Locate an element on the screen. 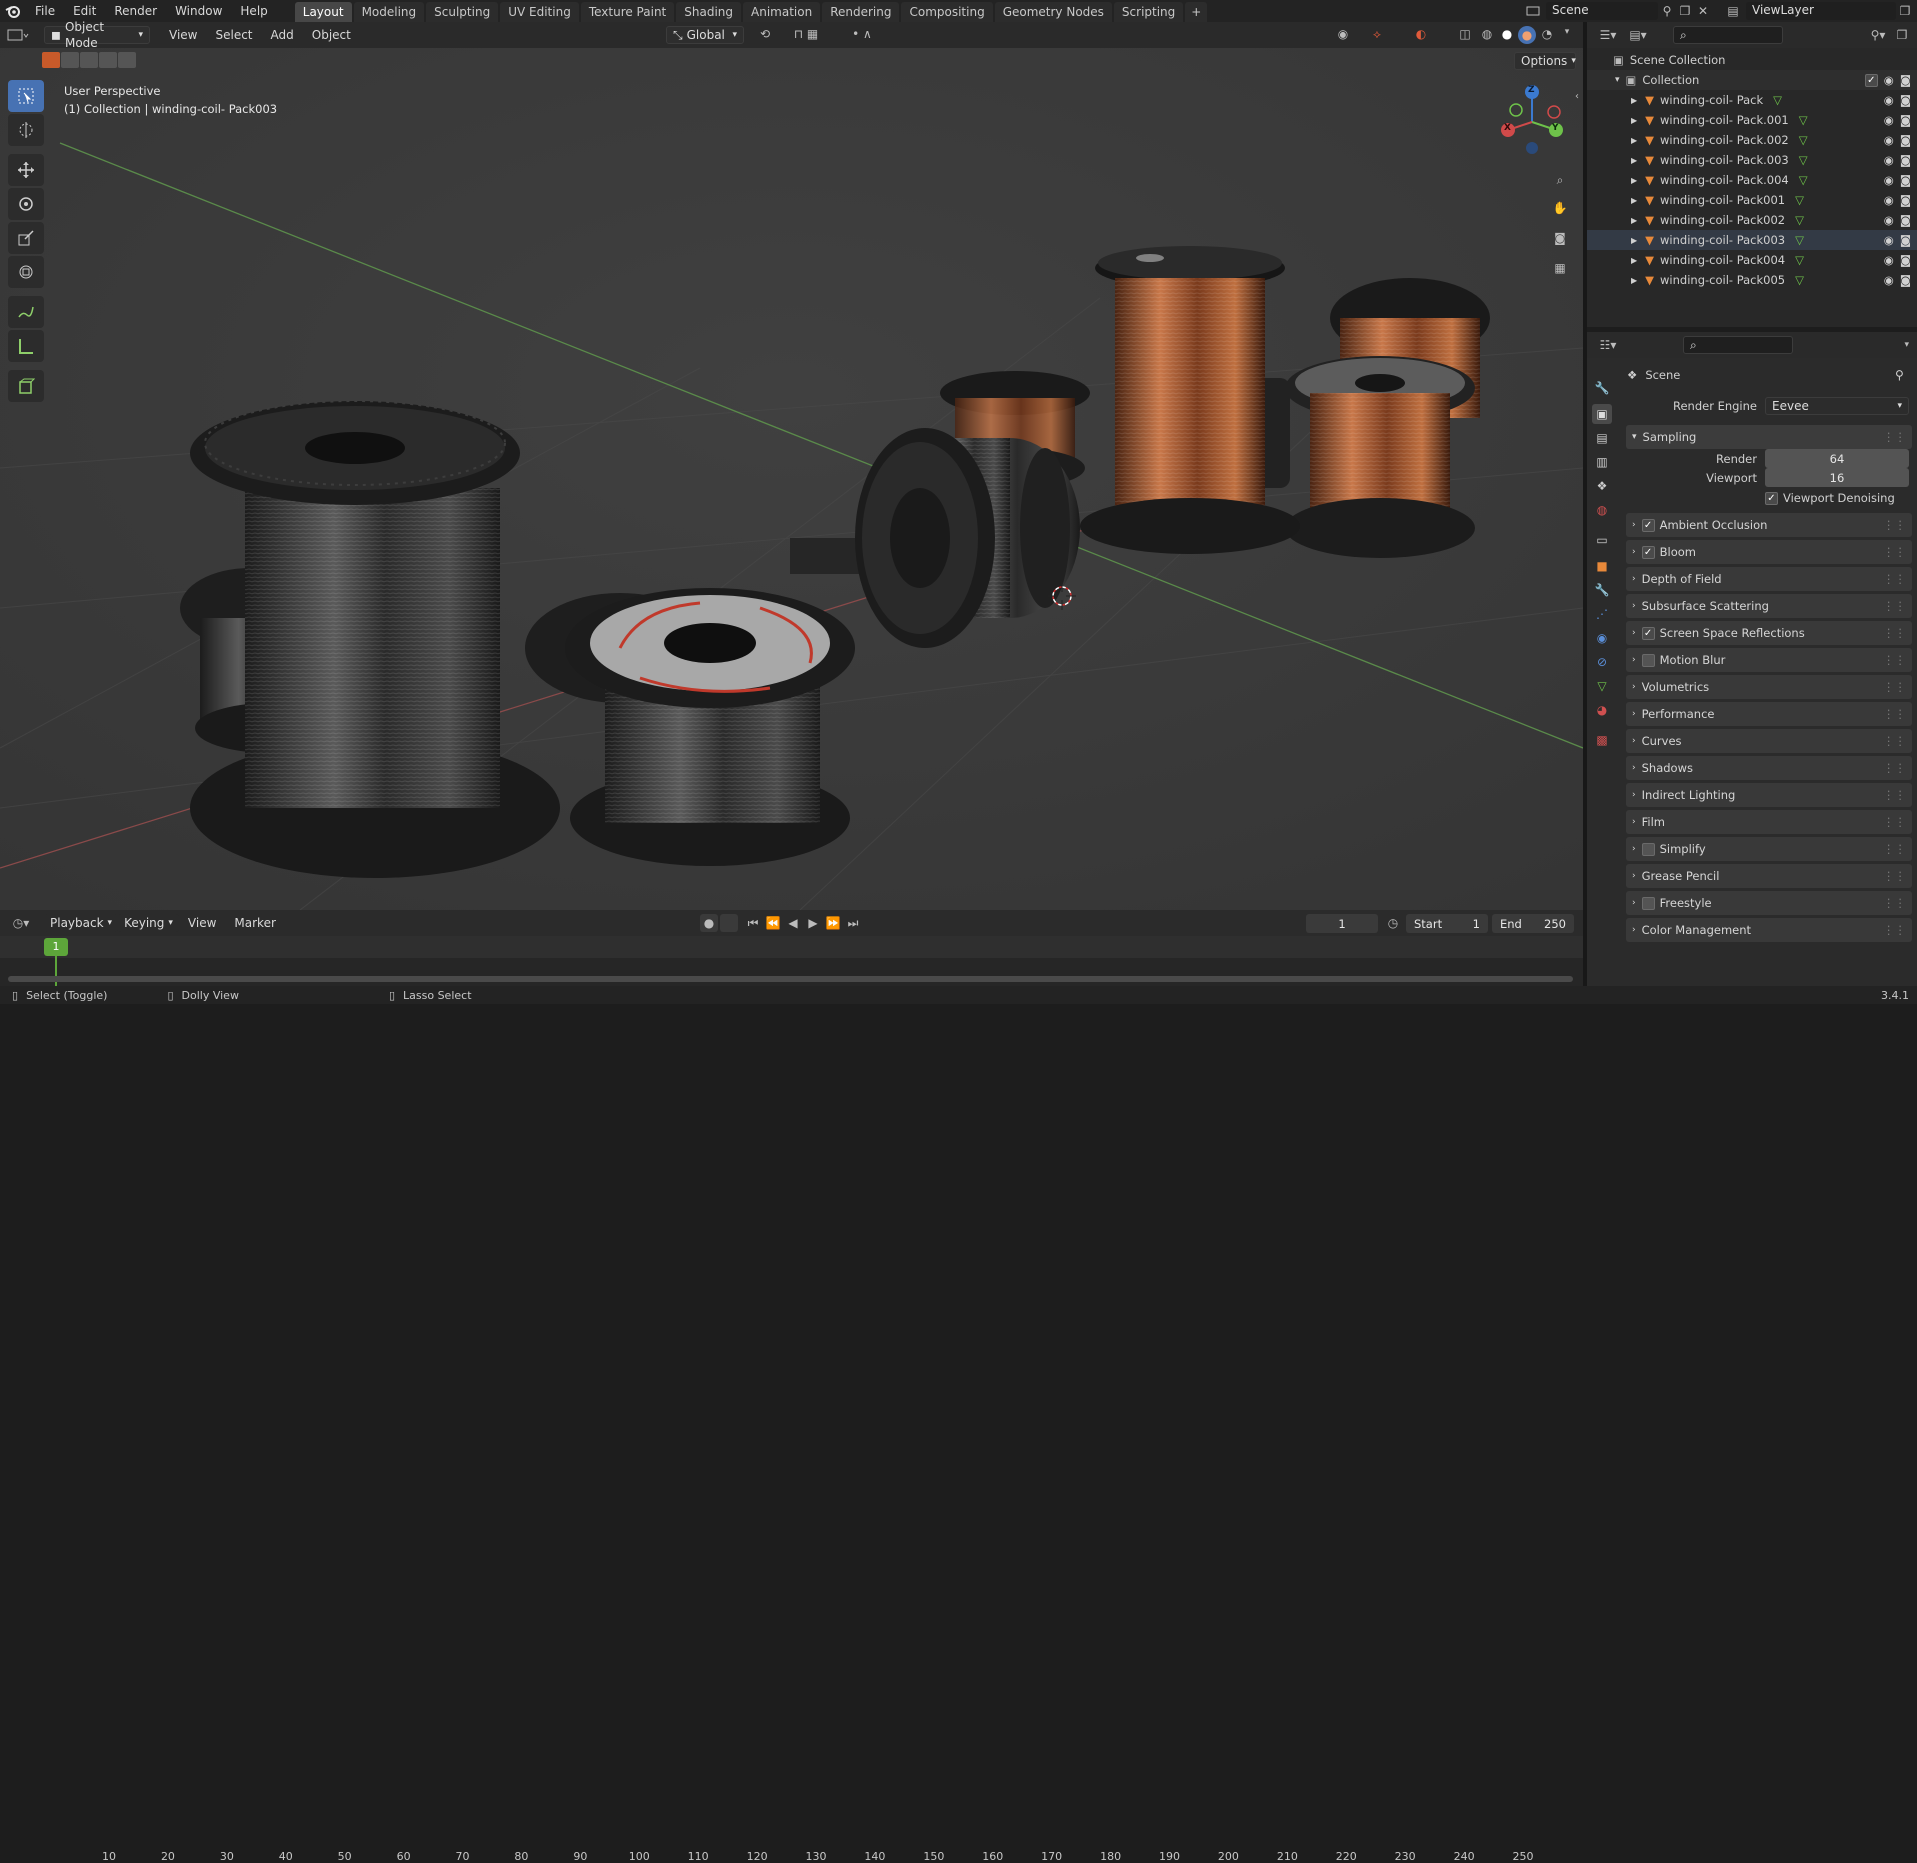 Image resolution: width=1917 pixels, height=1863 pixels. tab-modeling: Modeling is located at coordinates (389, 12).